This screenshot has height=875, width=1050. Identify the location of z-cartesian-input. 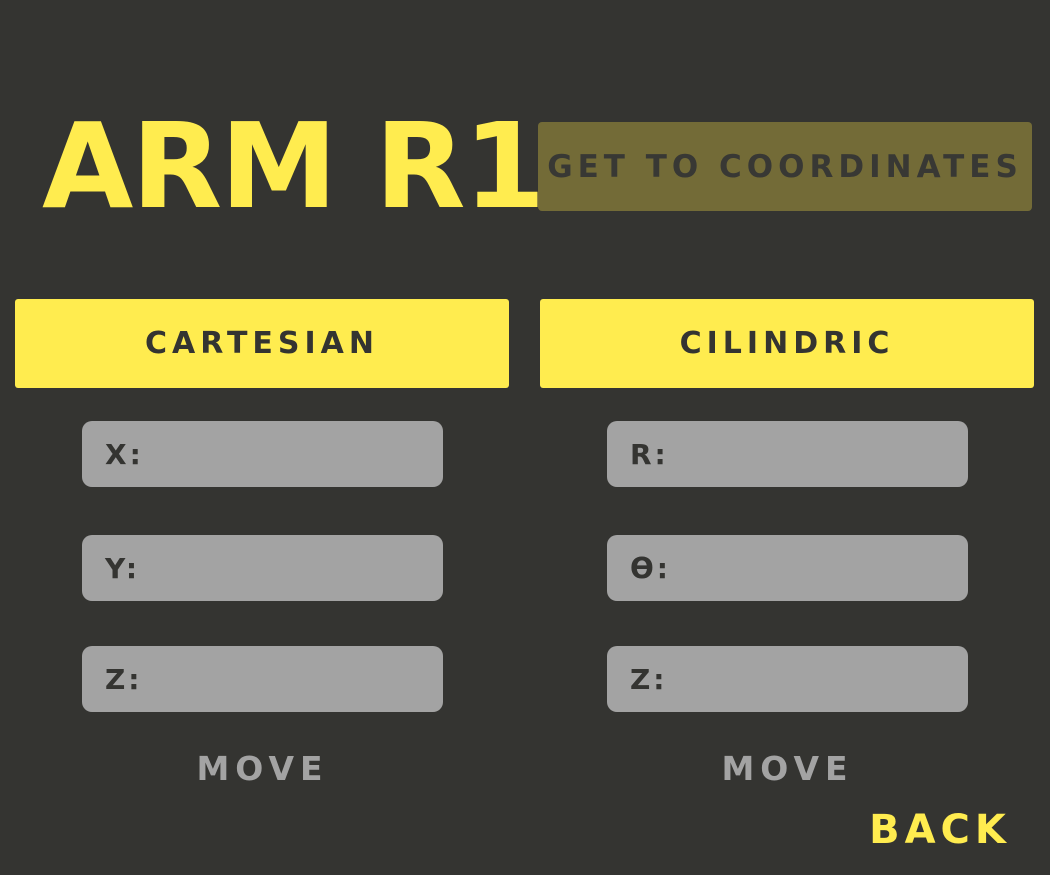
(296, 679).